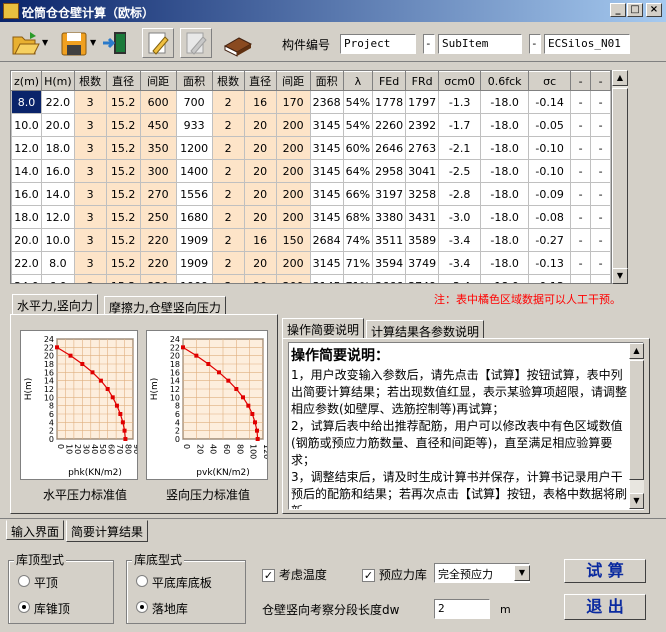 Image resolution: width=666 pixels, height=632 pixels. What do you see at coordinates (422, 278) in the screenshot?
I see `grid-cell: 3749` at bounding box center [422, 278].